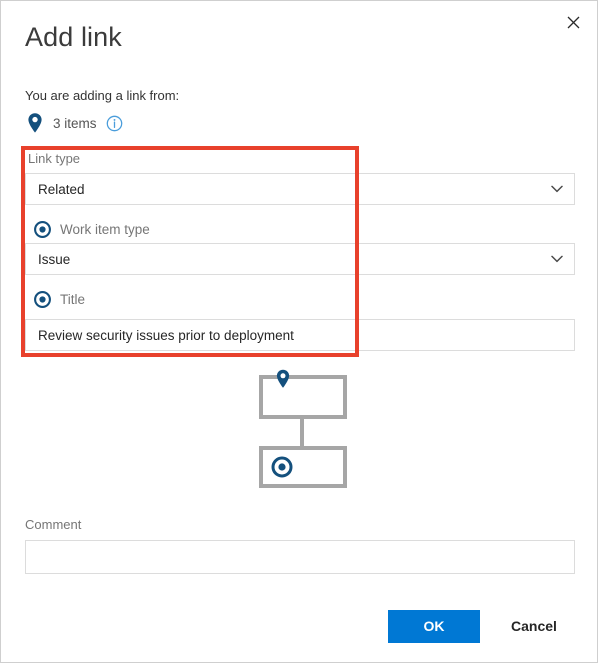 This screenshot has width=598, height=663. What do you see at coordinates (54, 158) in the screenshot?
I see `link-type-label: Link type` at bounding box center [54, 158].